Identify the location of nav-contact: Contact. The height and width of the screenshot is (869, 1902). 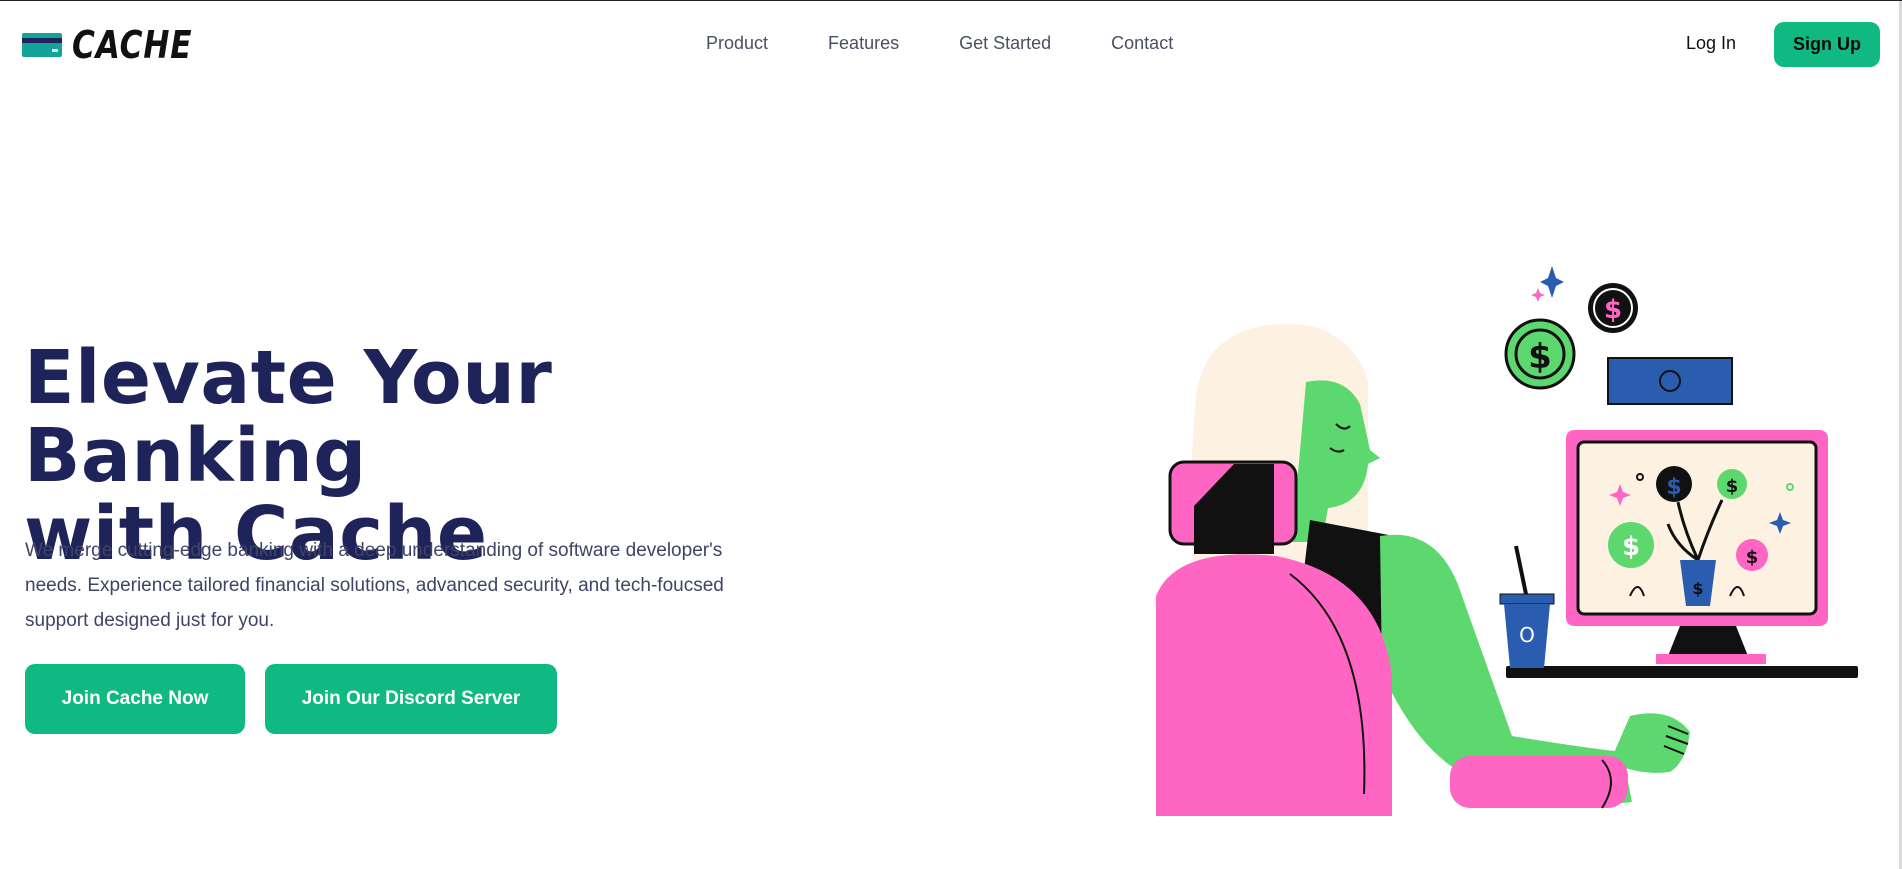
(1142, 43).